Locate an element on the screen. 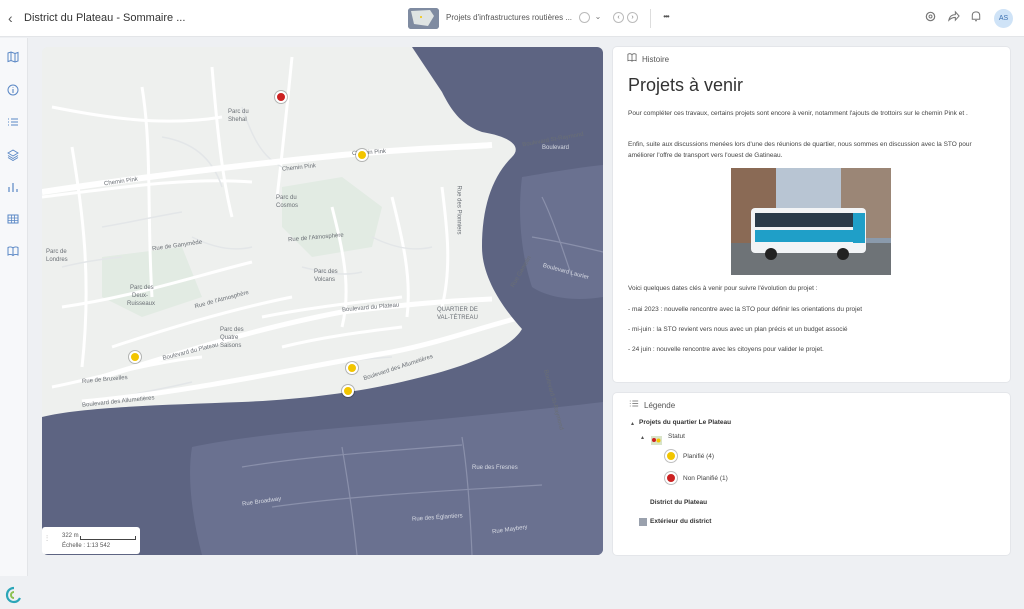 Image resolution: width=1024 pixels, height=609 pixels. table-icon is located at coordinates (14, 219).